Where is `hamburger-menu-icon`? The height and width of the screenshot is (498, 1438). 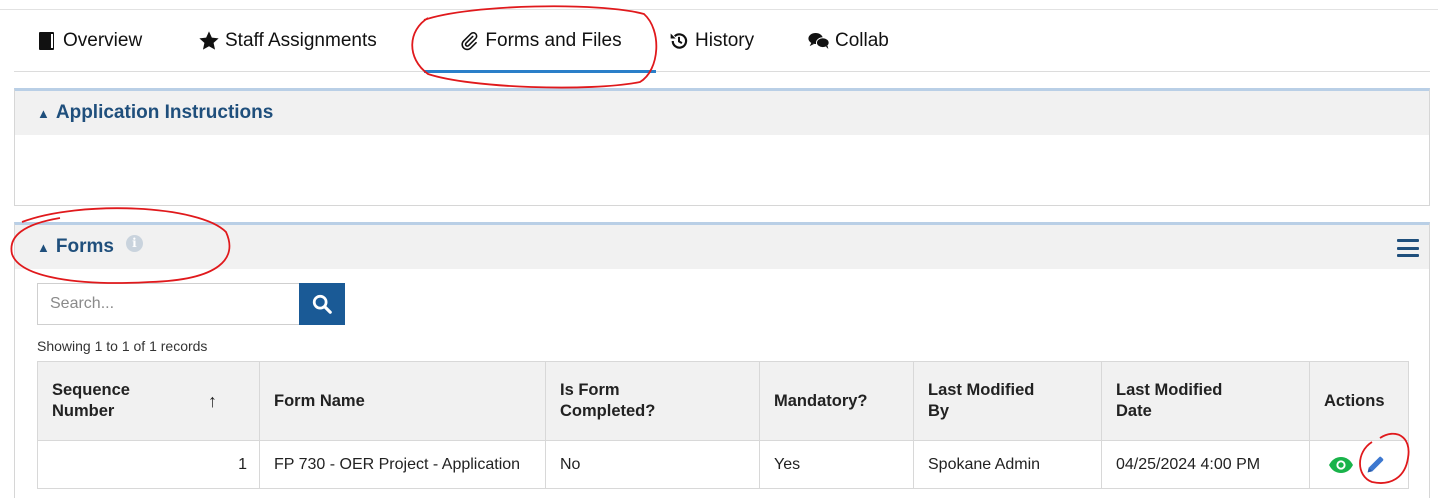
hamburger-menu-icon is located at coordinates (1408, 248).